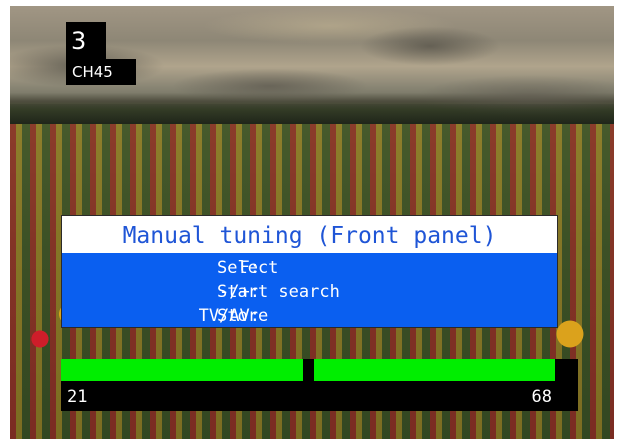  I want to click on menu-action-label: Start search, so click(278, 292).